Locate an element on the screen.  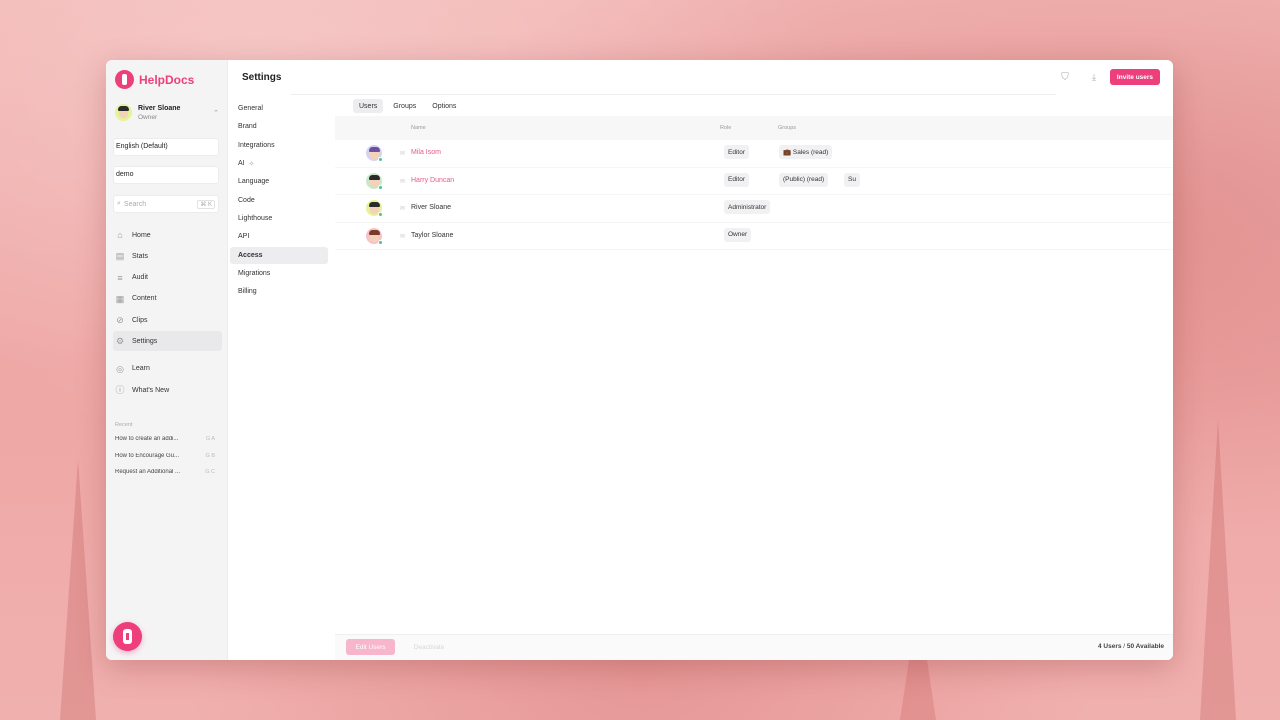
language-select: English (Default) is located at coordinates (166, 147).